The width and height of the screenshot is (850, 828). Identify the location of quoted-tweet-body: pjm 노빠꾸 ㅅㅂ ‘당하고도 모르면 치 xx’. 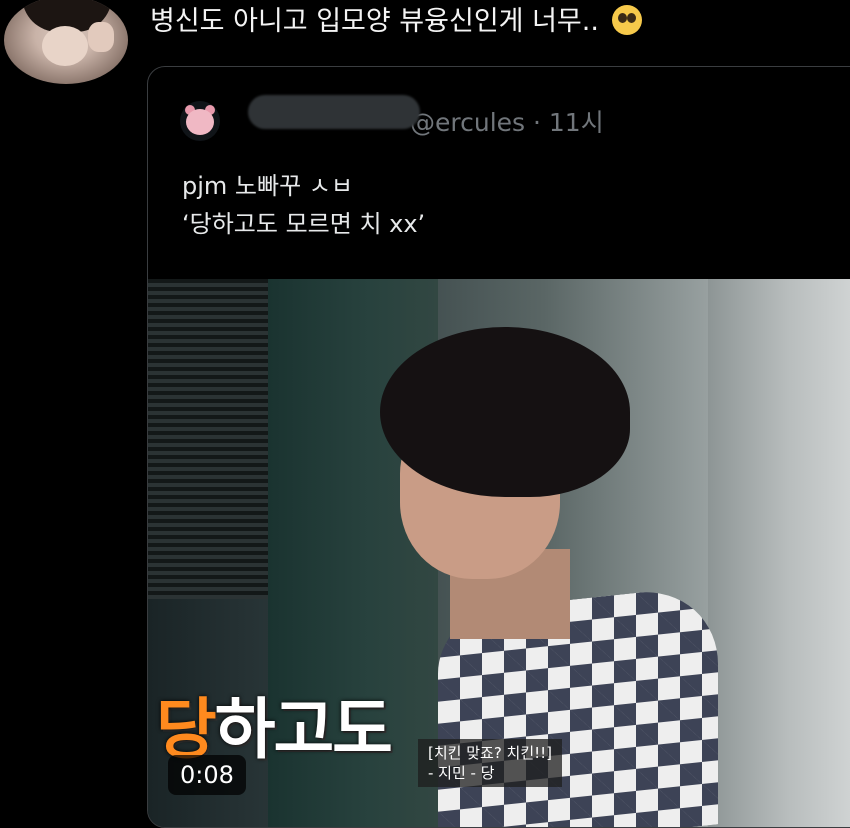
(303, 205).